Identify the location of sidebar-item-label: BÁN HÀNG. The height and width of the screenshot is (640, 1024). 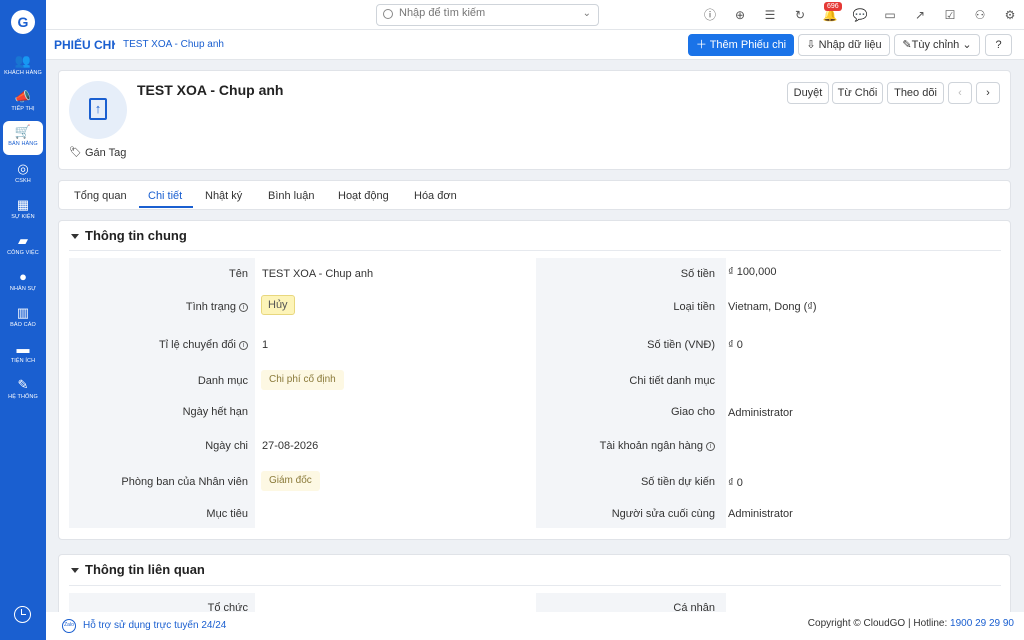
(23, 144).